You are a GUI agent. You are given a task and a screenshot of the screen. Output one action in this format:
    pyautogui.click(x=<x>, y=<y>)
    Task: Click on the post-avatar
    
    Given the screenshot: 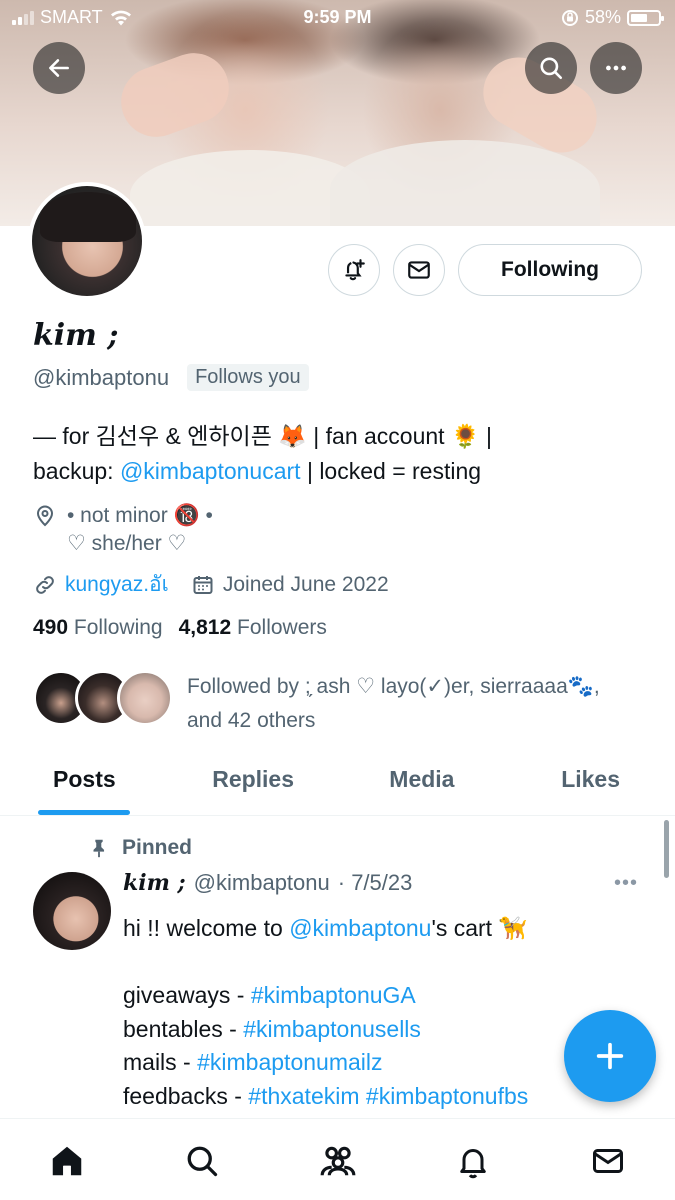 What is the action you would take?
    pyautogui.click(x=72, y=911)
    